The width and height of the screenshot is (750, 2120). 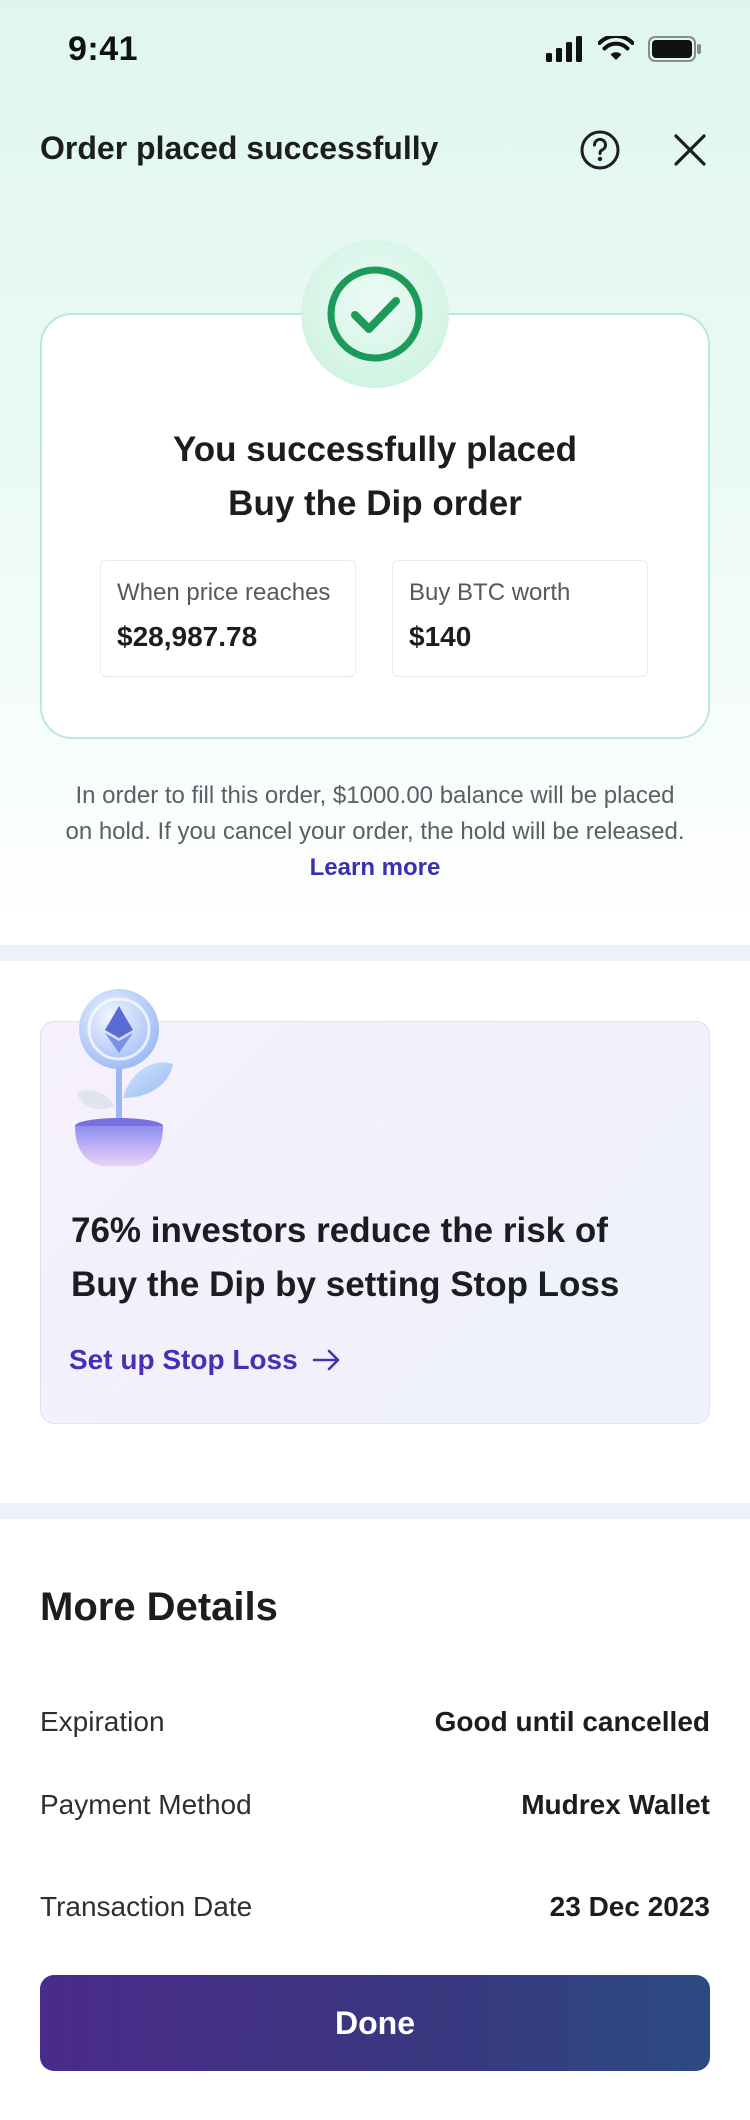 What do you see at coordinates (375, 2023) in the screenshot?
I see `done-button: Done` at bounding box center [375, 2023].